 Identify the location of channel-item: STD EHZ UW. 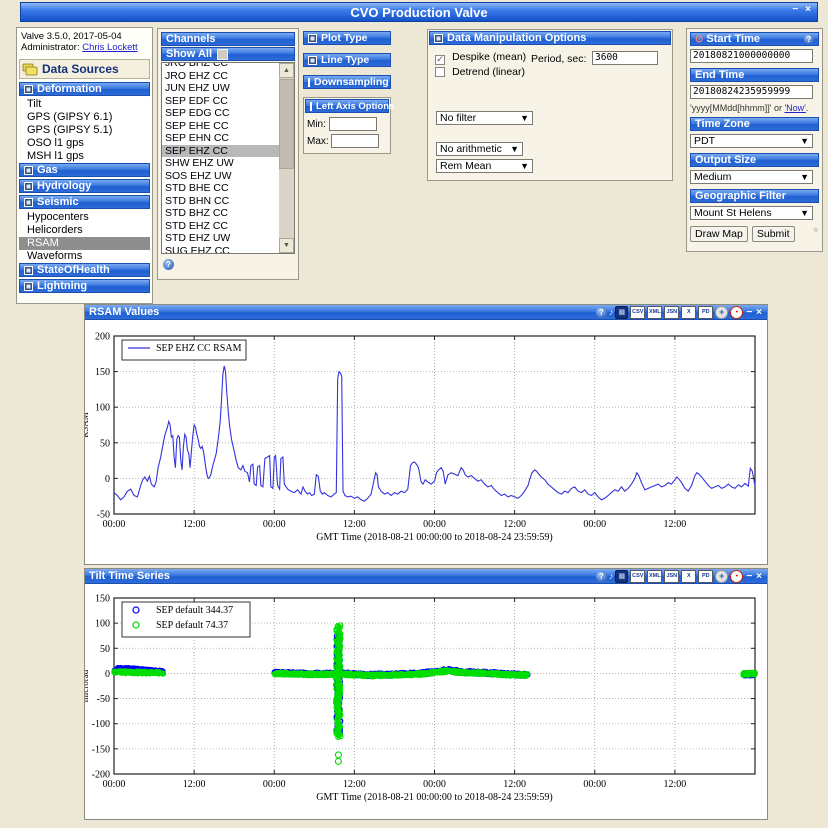
(220, 238).